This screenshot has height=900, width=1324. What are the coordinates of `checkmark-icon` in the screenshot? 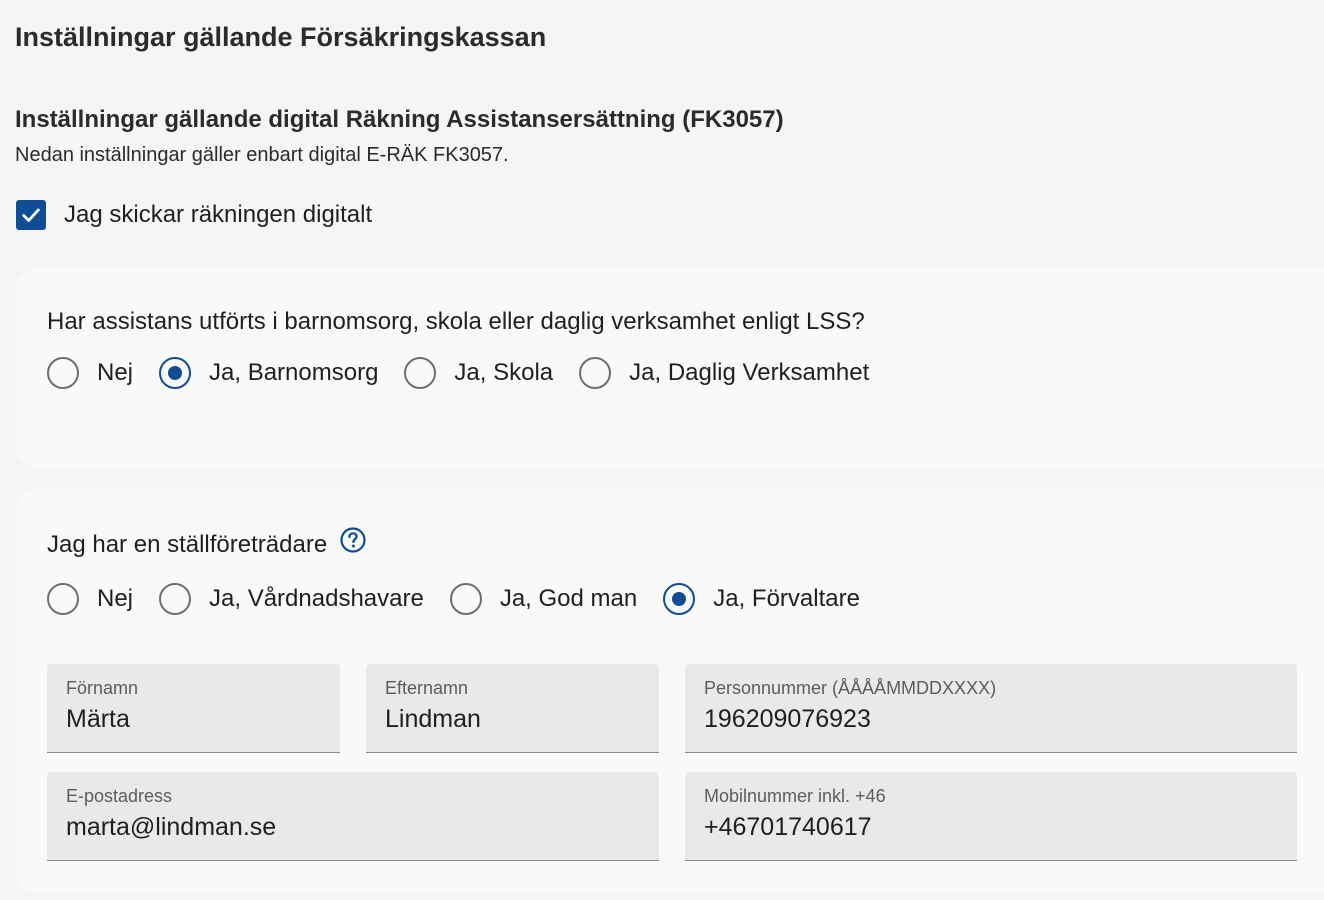 It's located at (31, 215).